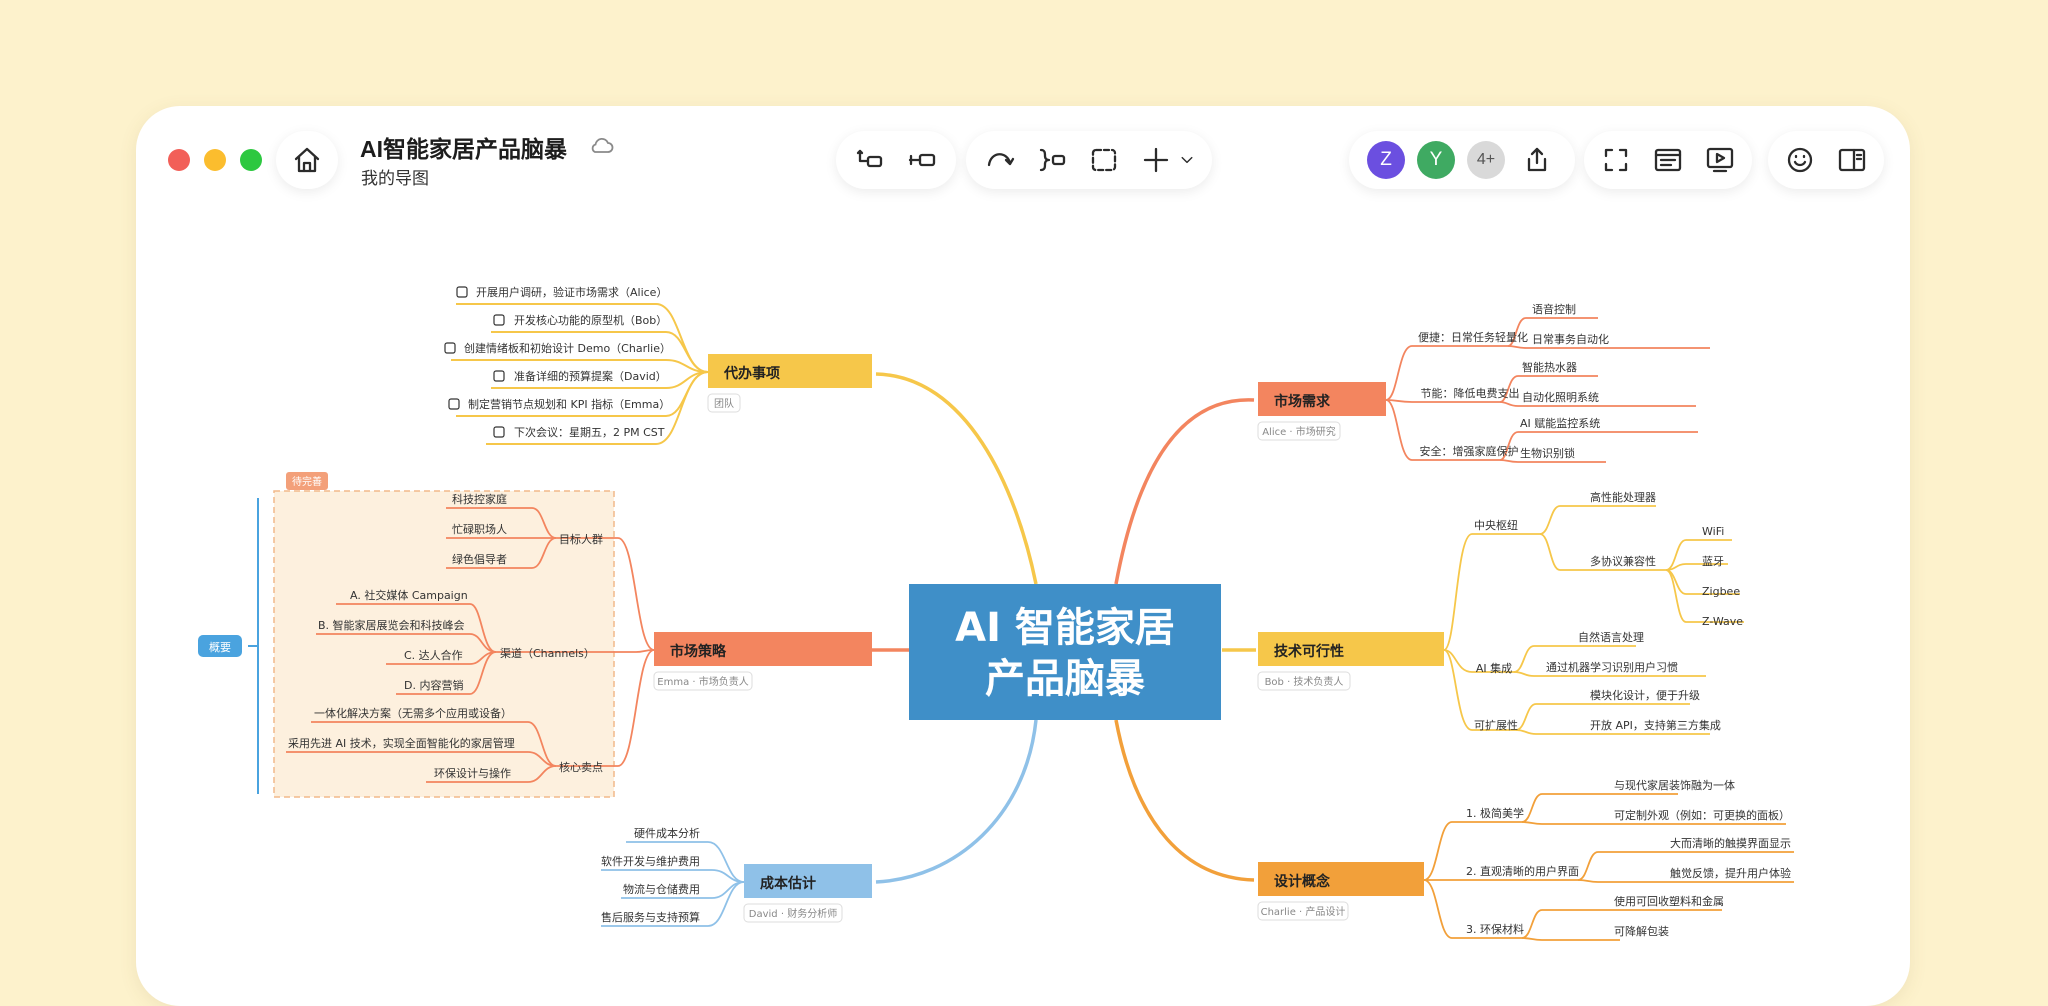  I want to click on leaf-label: Zigbee, so click(1721, 591).